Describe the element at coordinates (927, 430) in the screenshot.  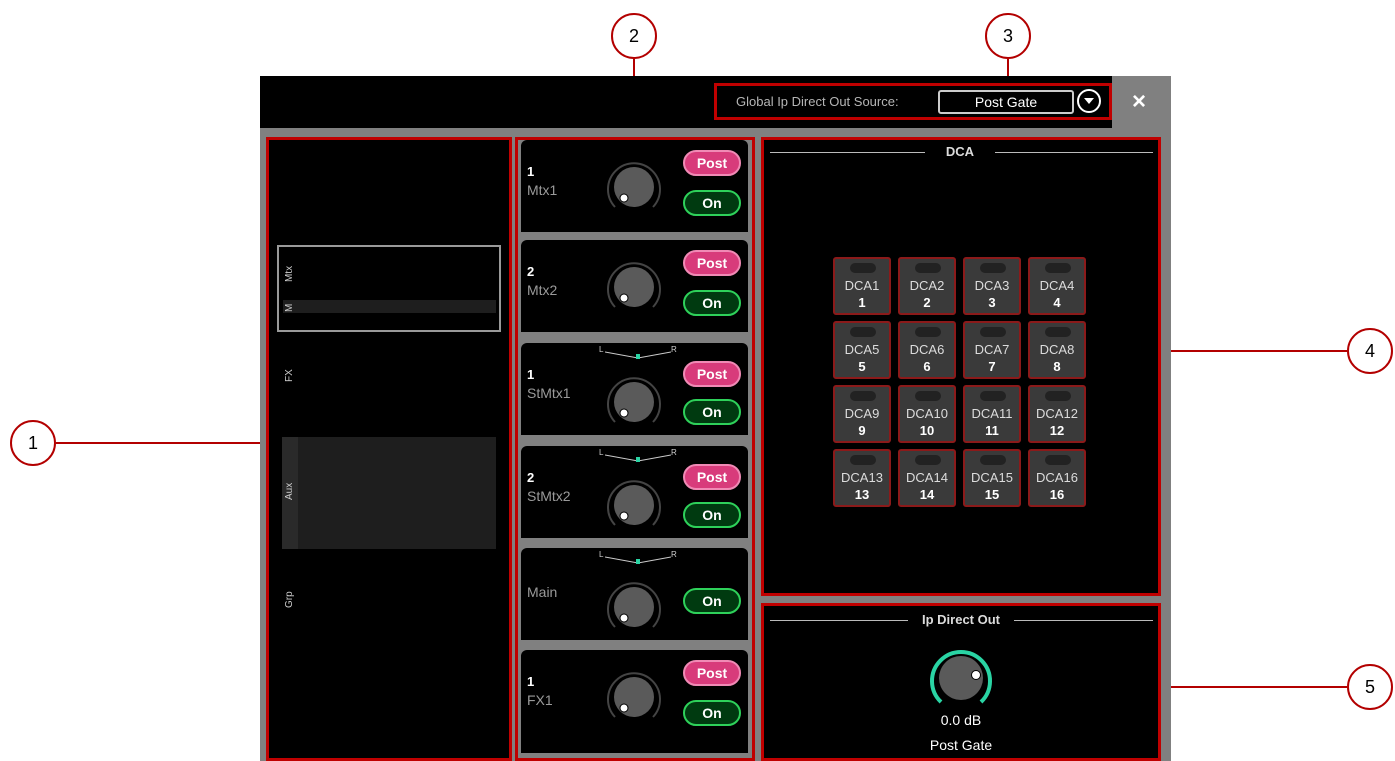
I see `dca-number: 10` at that location.